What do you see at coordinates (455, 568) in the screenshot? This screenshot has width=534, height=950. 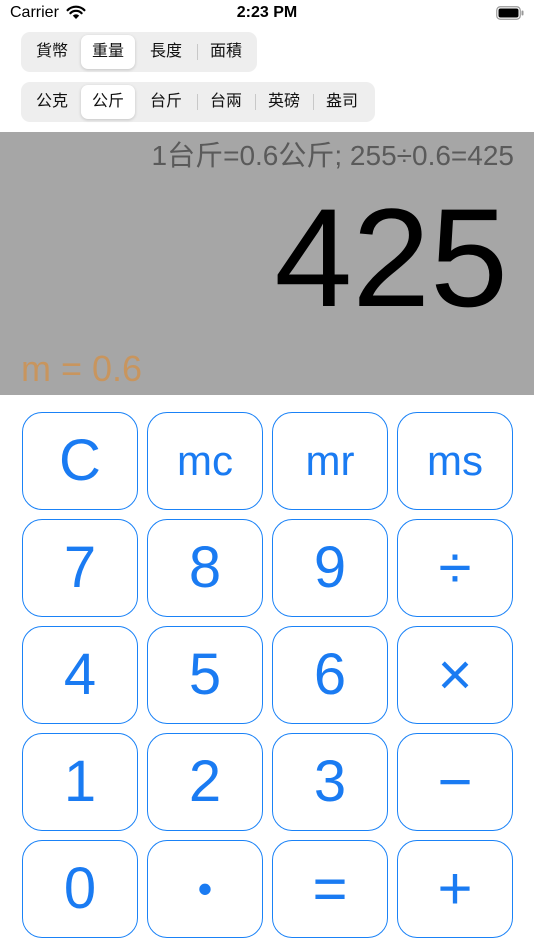 I see `divide-button: ÷` at bounding box center [455, 568].